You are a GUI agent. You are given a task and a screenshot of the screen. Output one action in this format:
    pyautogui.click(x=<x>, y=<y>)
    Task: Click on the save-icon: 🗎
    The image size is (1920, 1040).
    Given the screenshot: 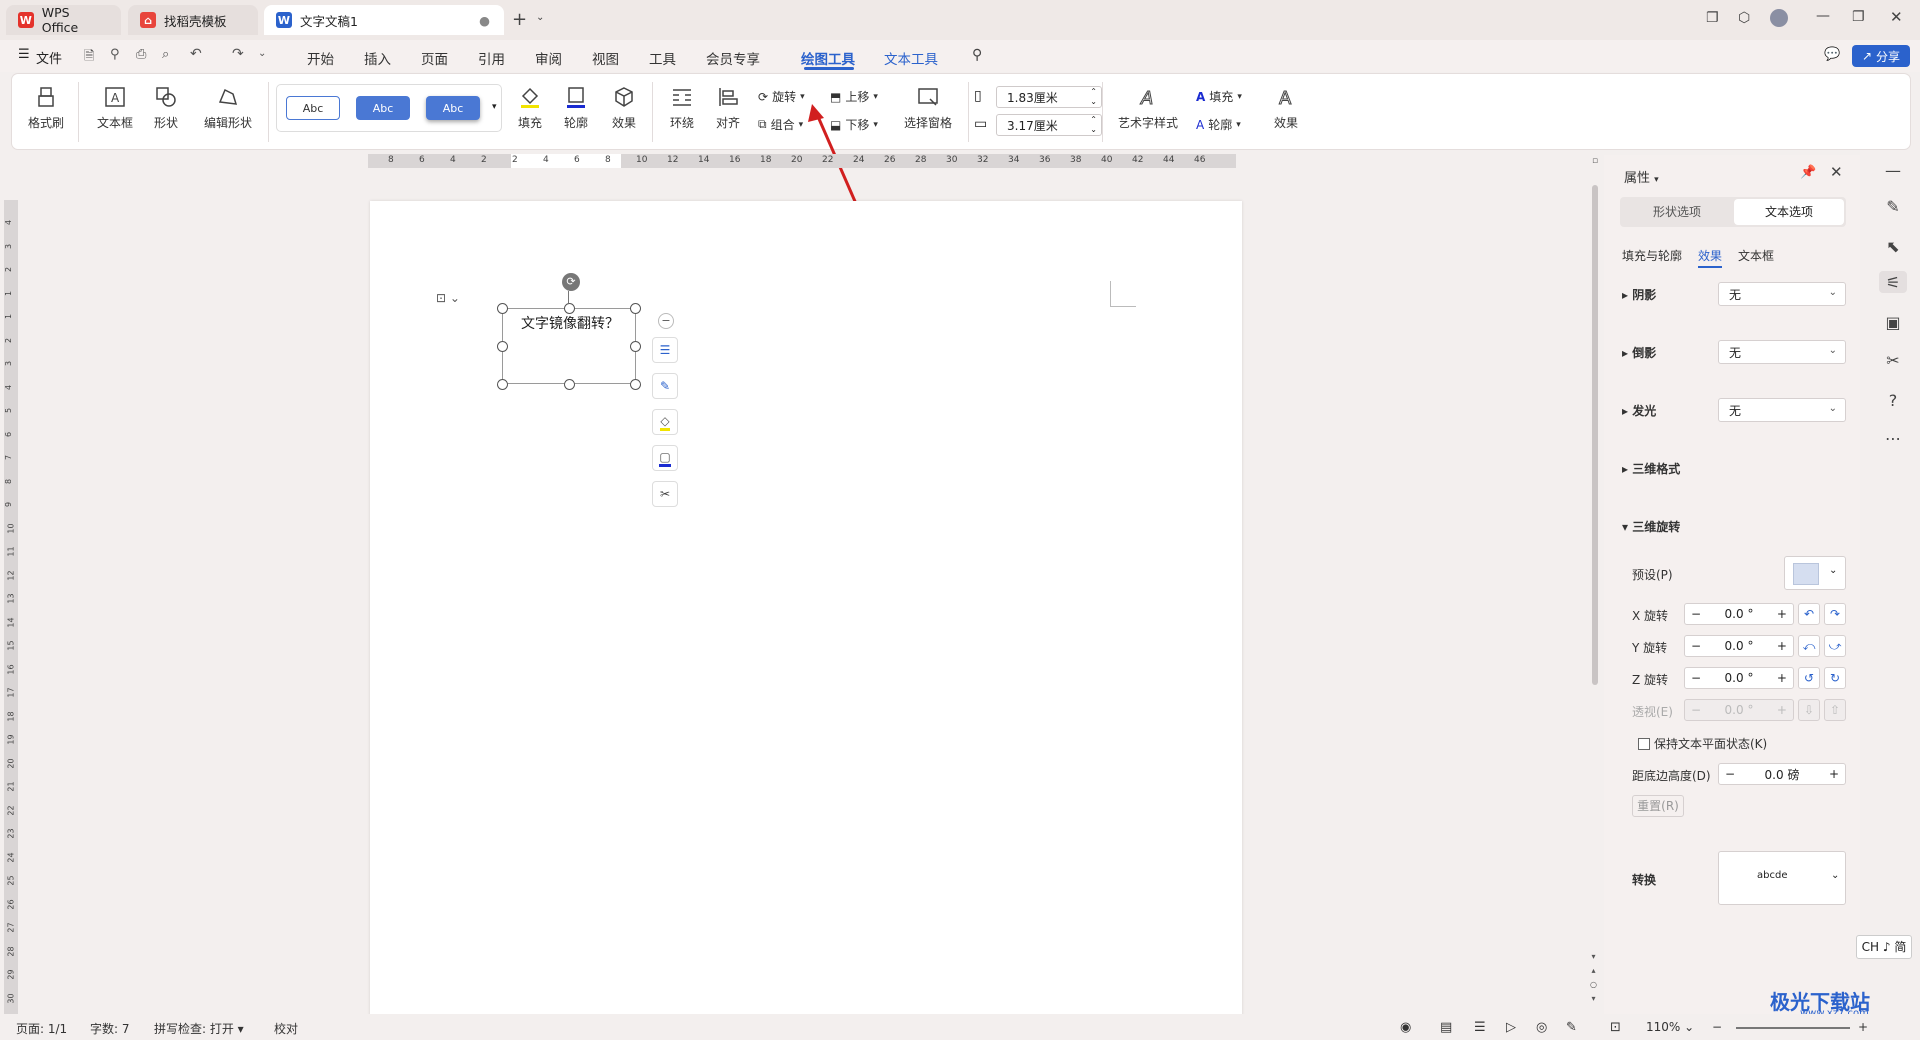 What is the action you would take?
    pyautogui.click(x=89, y=58)
    